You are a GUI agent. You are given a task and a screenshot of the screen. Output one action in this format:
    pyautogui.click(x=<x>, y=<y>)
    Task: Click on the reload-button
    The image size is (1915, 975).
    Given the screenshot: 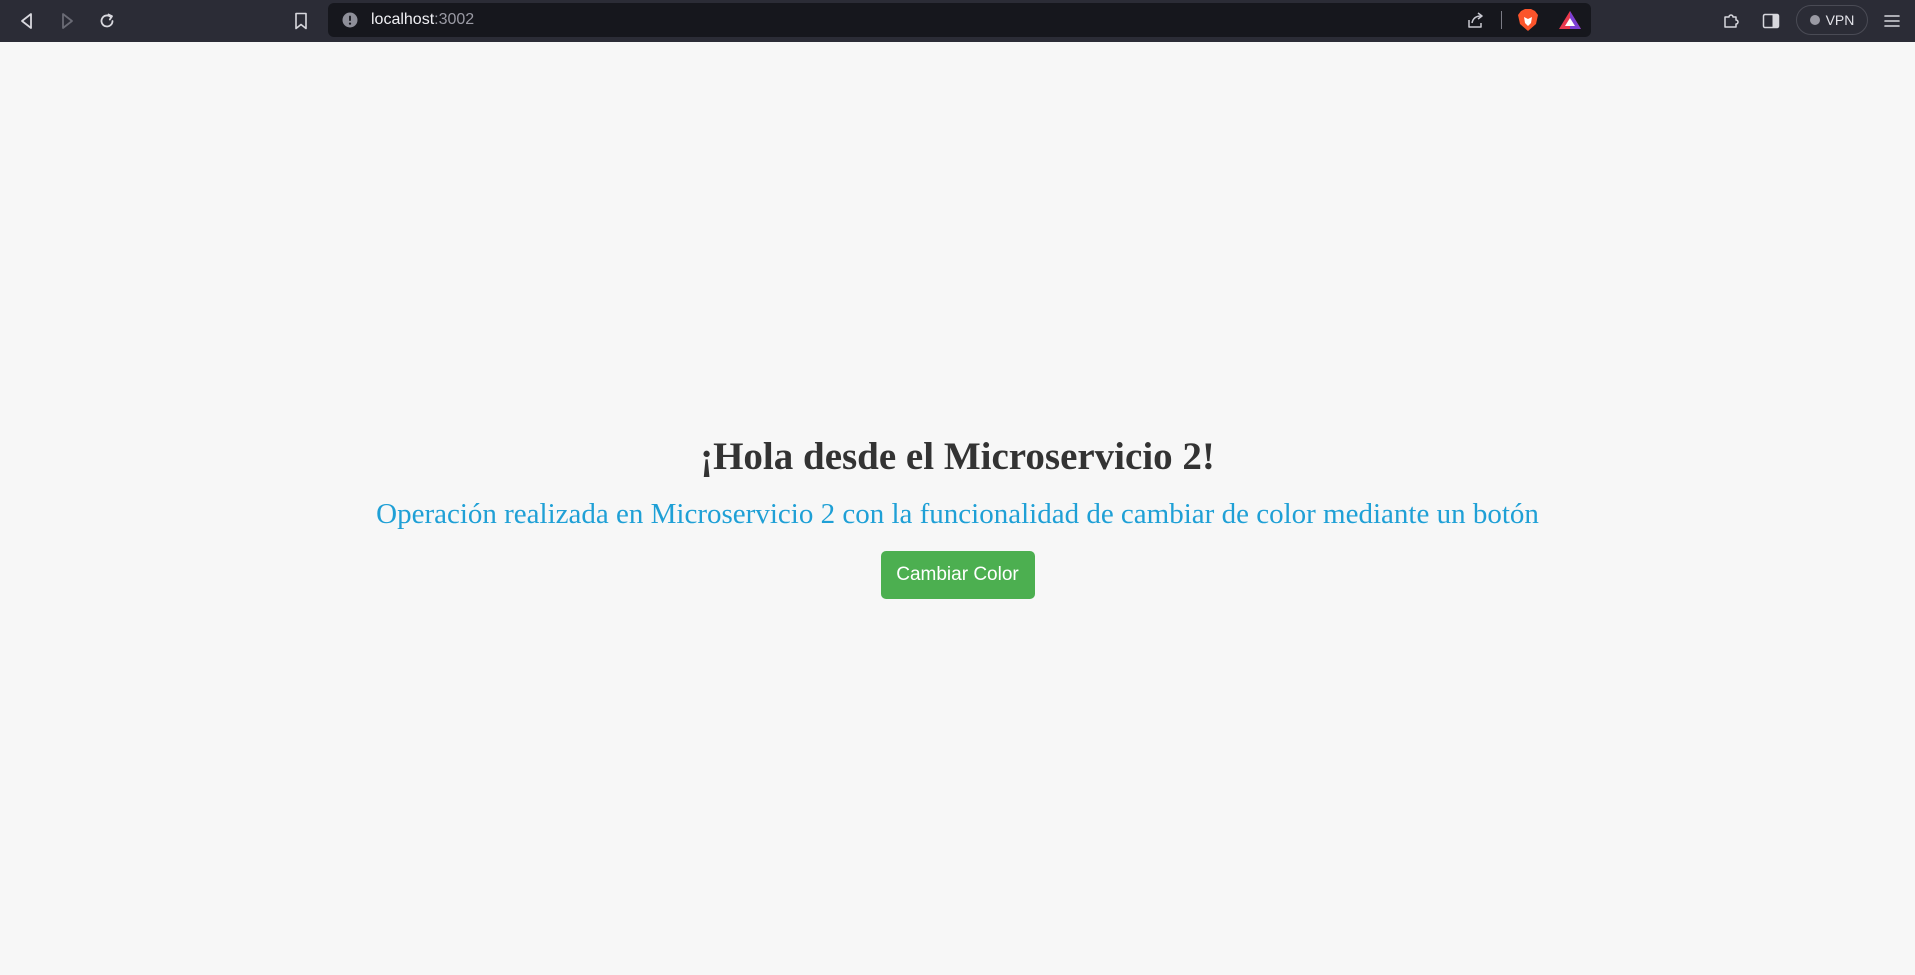 What is the action you would take?
    pyautogui.click(x=107, y=21)
    